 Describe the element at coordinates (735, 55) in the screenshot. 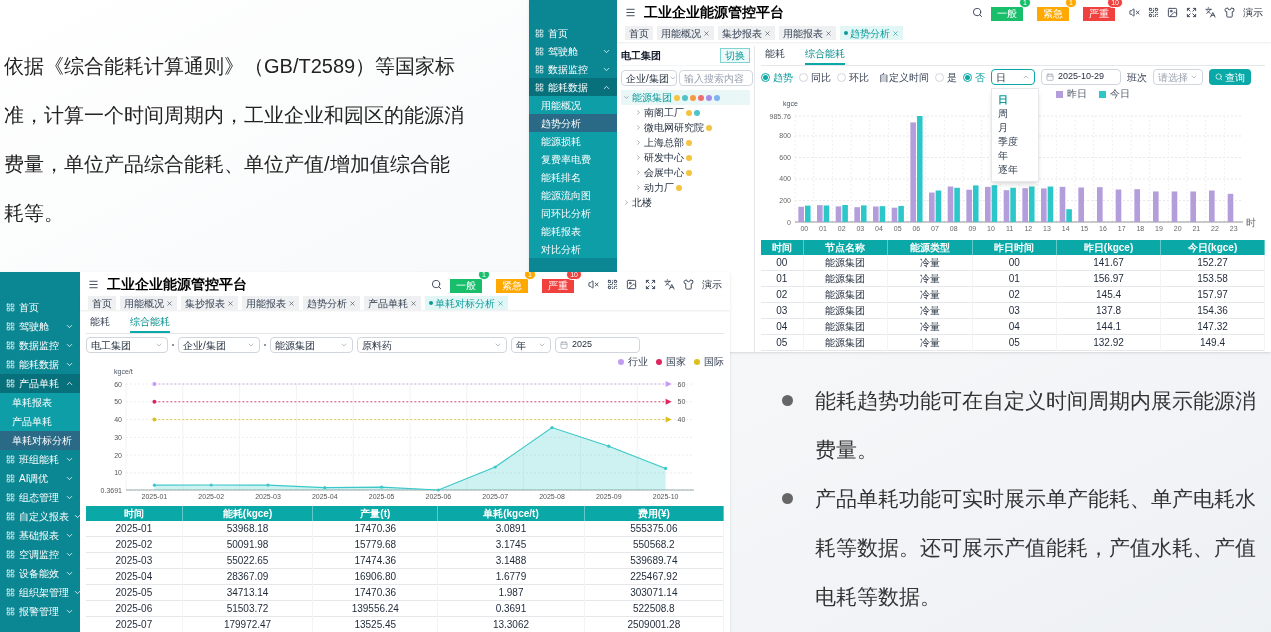

I see `switch-button: 切换` at that location.